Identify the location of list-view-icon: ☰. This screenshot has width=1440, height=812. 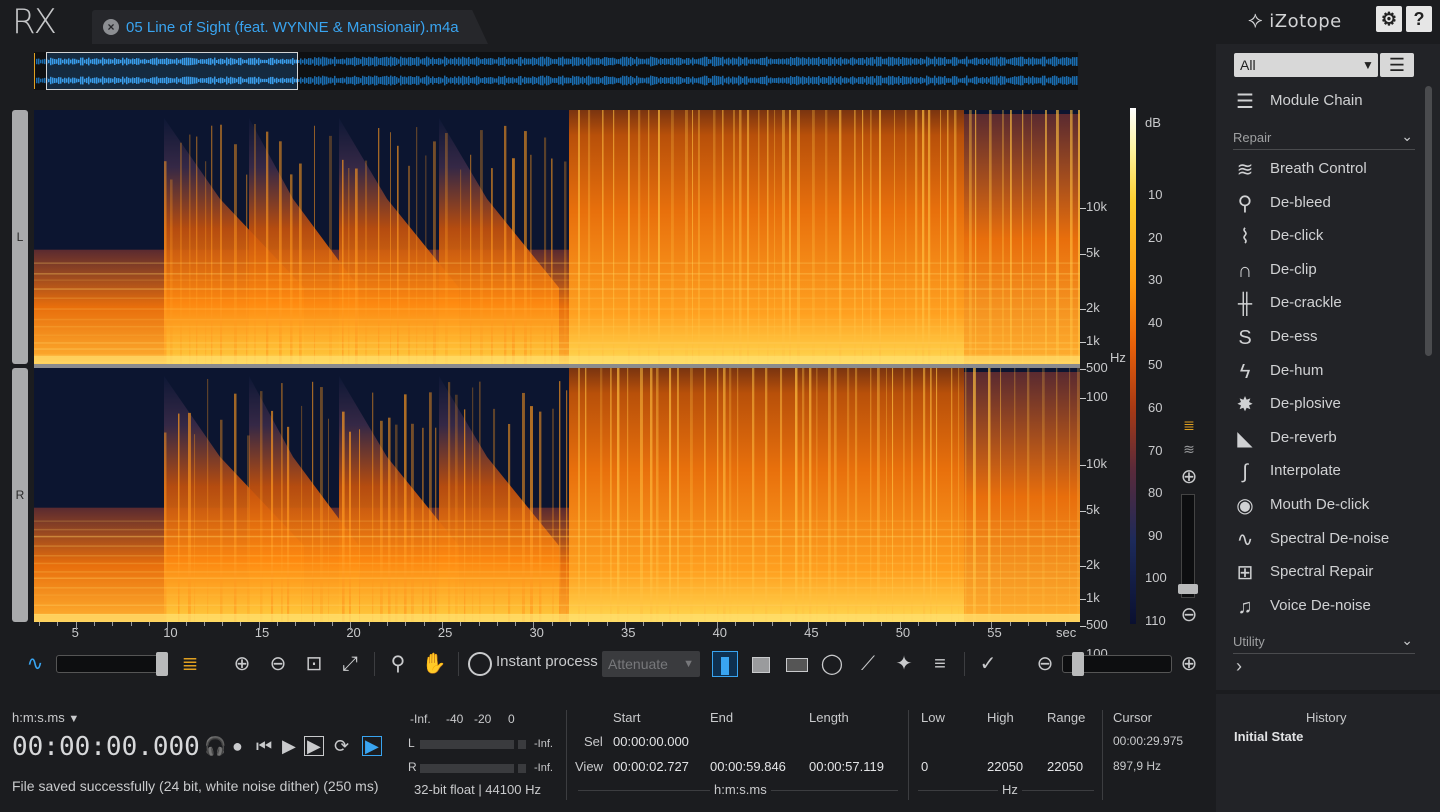
(1397, 65).